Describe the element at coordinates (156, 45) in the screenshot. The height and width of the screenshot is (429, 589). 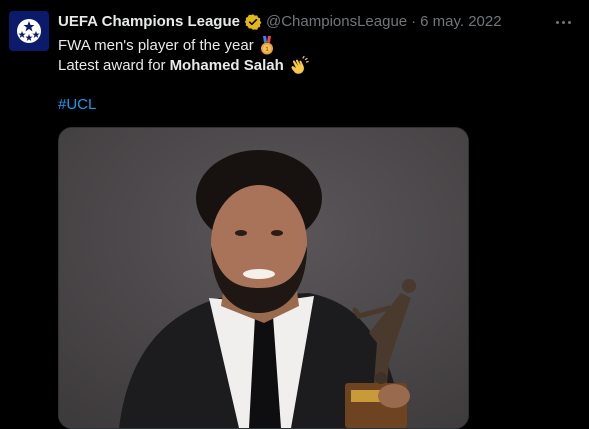
I see `tweet-line-1-text: FWA men's player of the year` at that location.